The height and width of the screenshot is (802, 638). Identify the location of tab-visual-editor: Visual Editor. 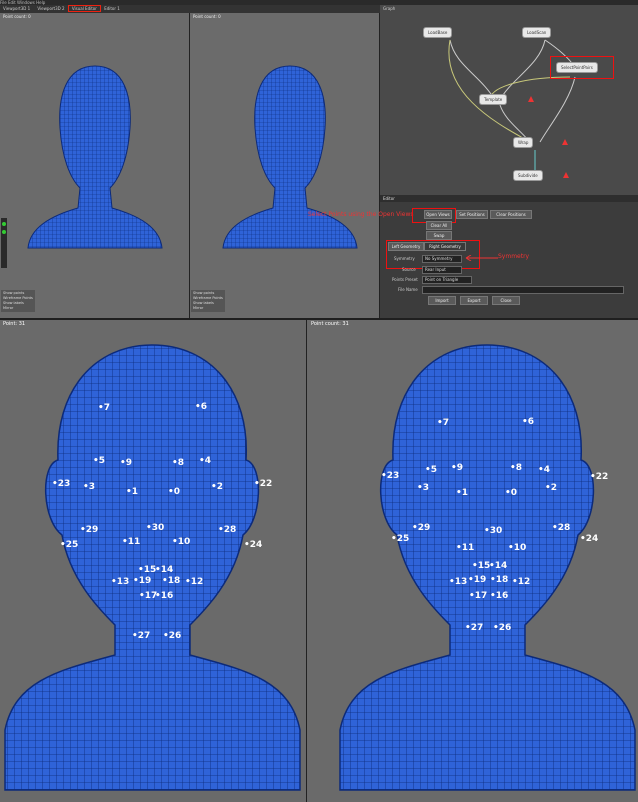
(84, 8).